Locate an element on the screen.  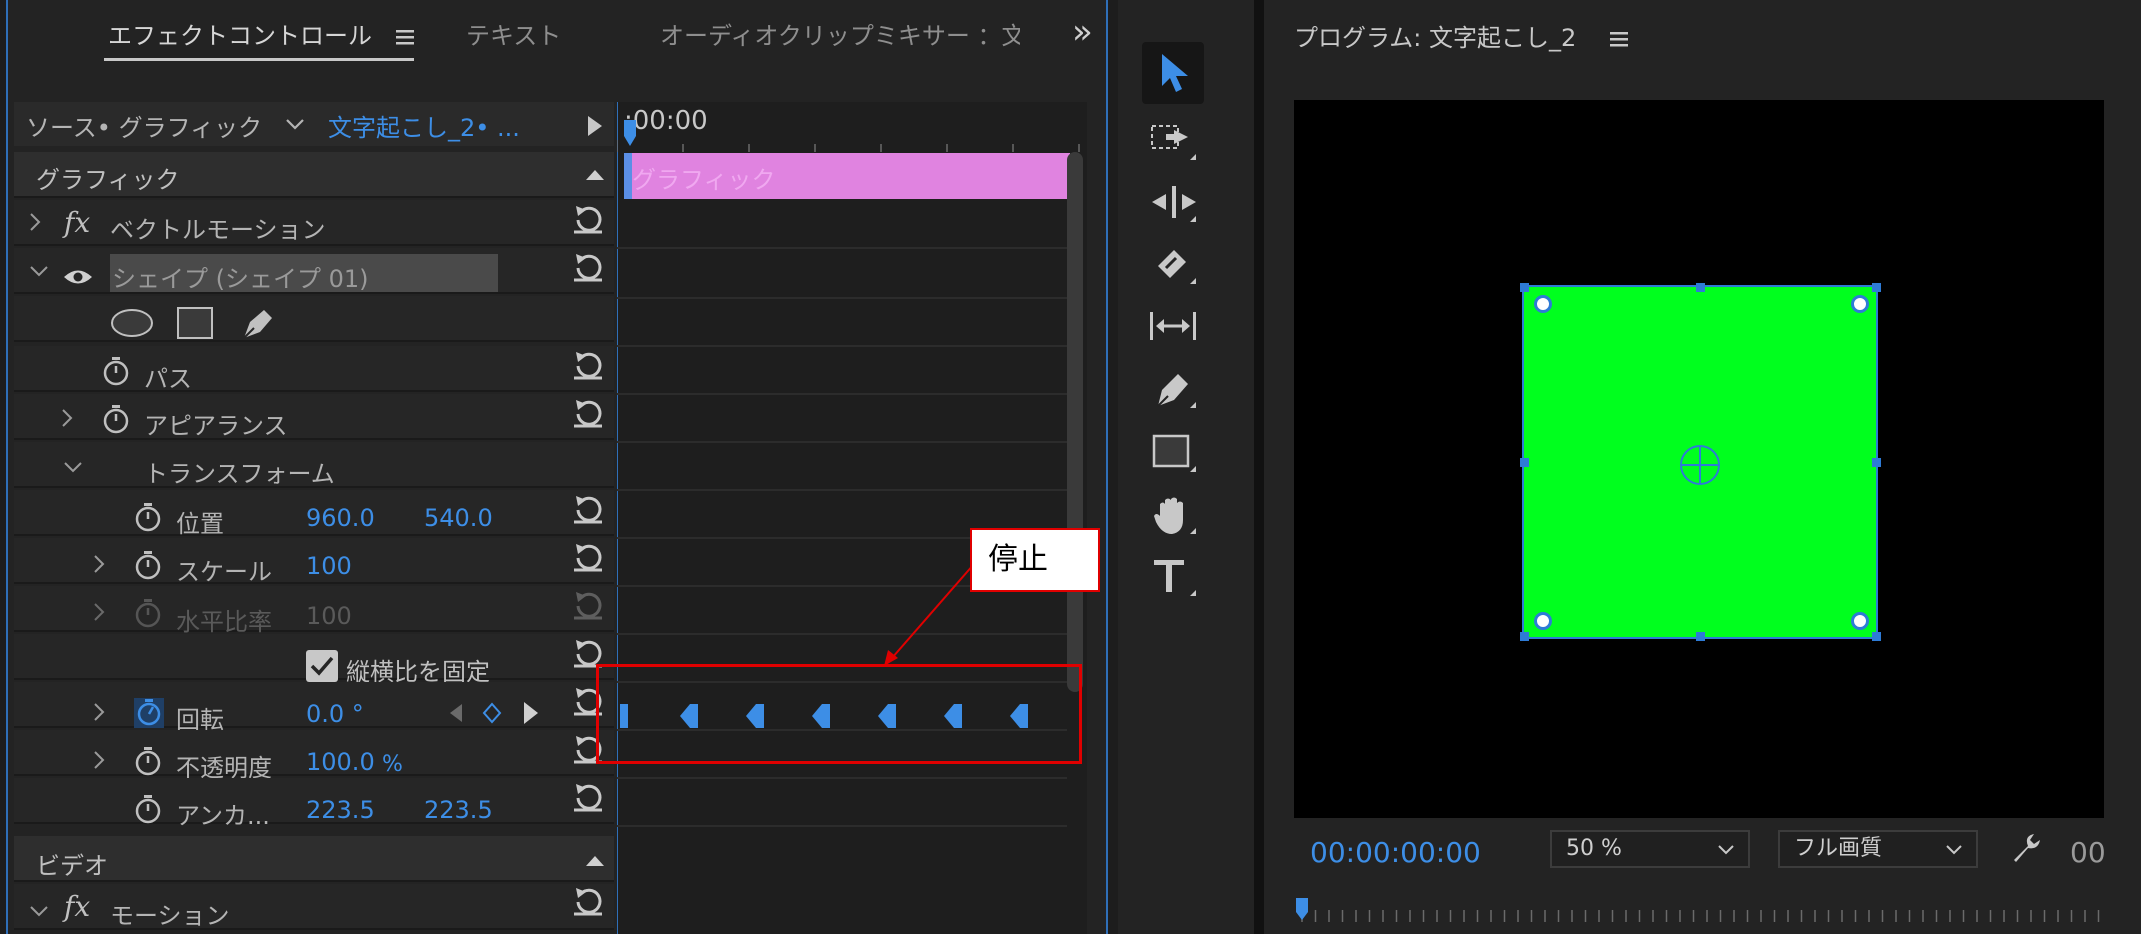
clip-bar-label: グラフィック is located at coordinates (704, 180).